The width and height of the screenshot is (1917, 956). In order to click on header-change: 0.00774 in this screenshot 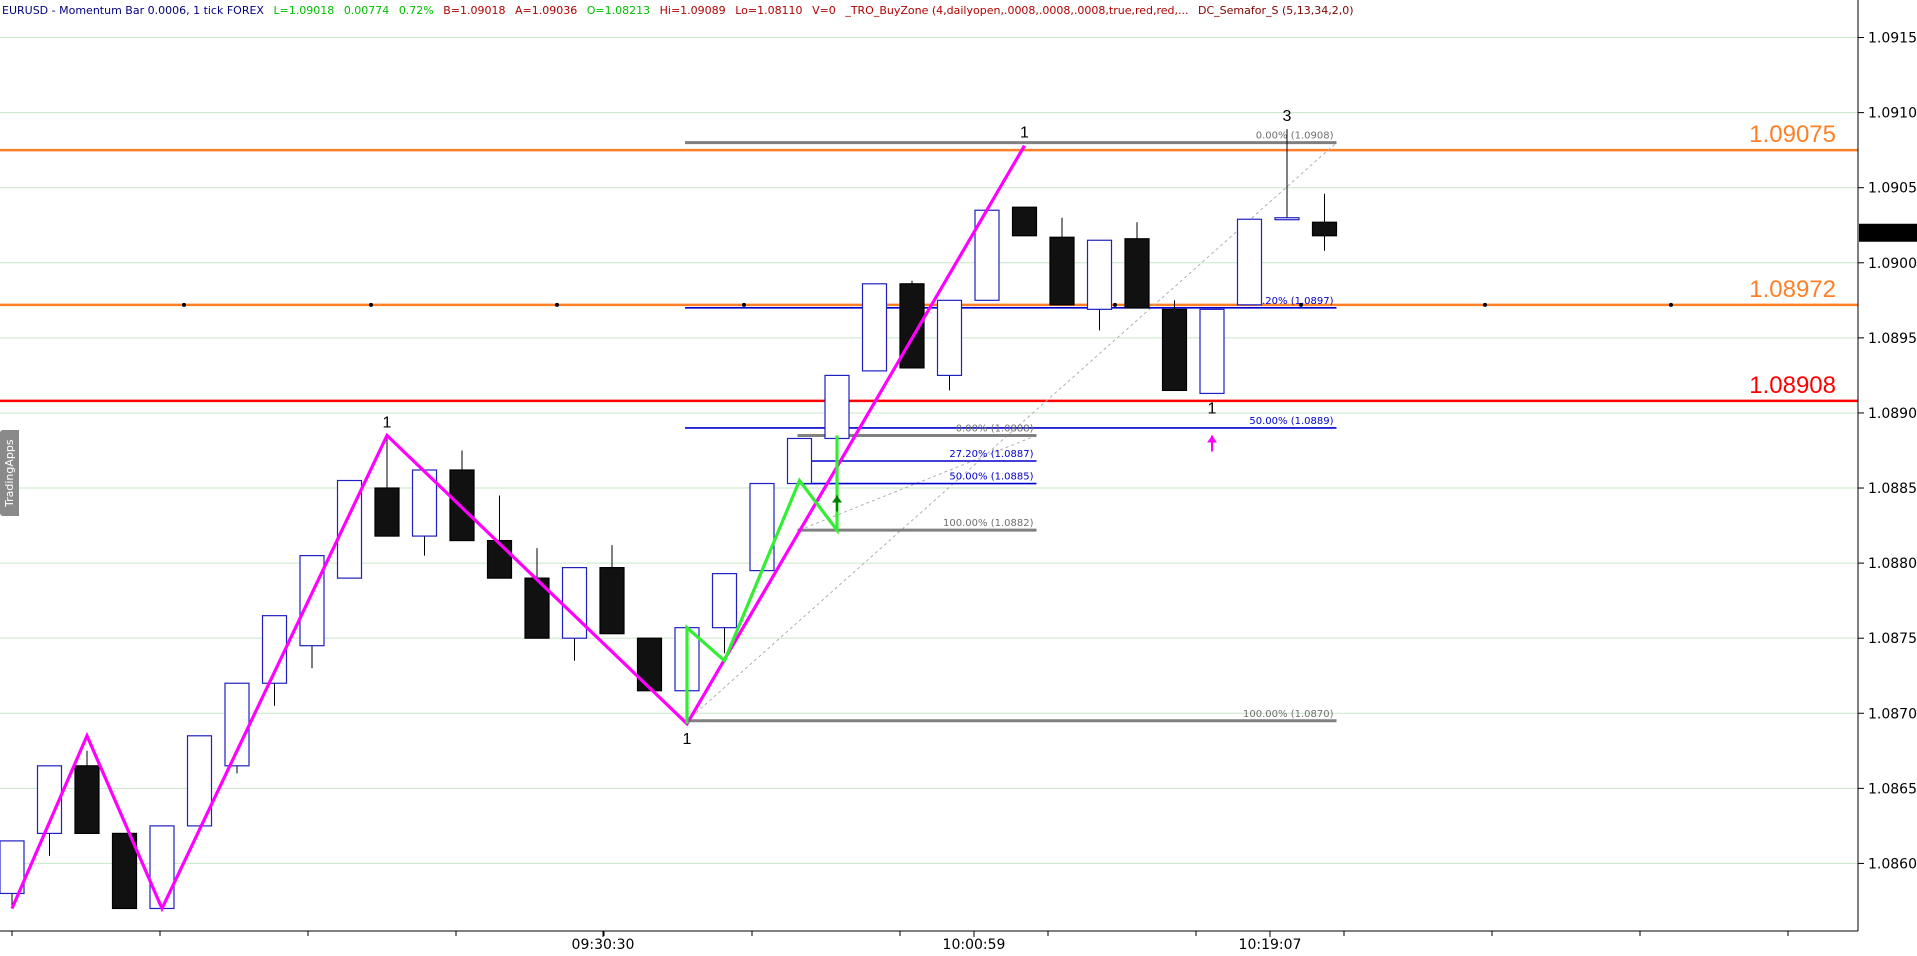, I will do `click(367, 10)`.